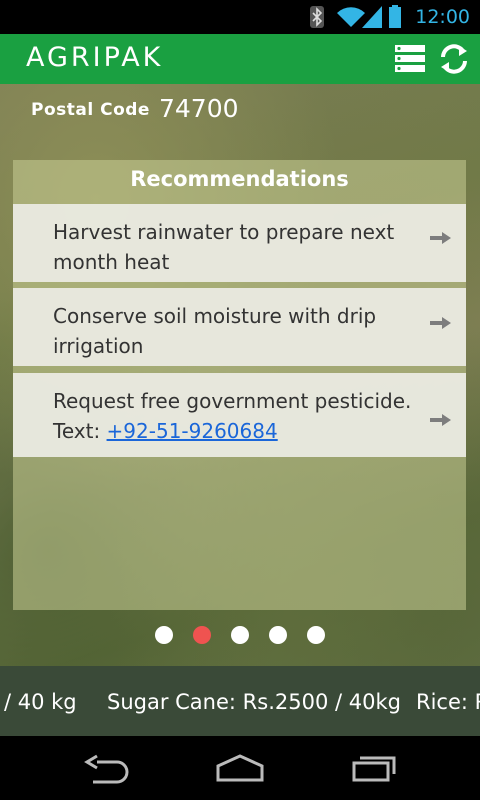 The image size is (480, 800). Describe the element at coordinates (106, 769) in the screenshot. I see `back-icon` at that location.